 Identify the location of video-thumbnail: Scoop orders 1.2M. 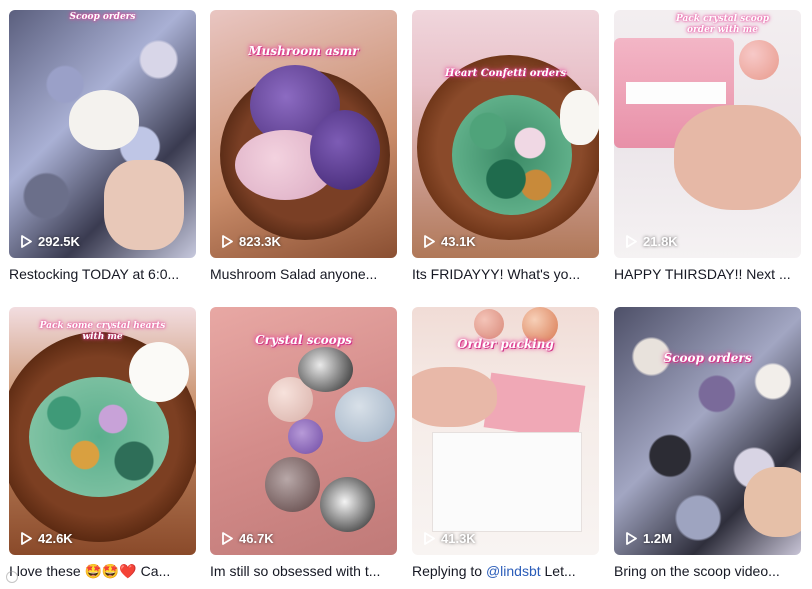
(707, 431).